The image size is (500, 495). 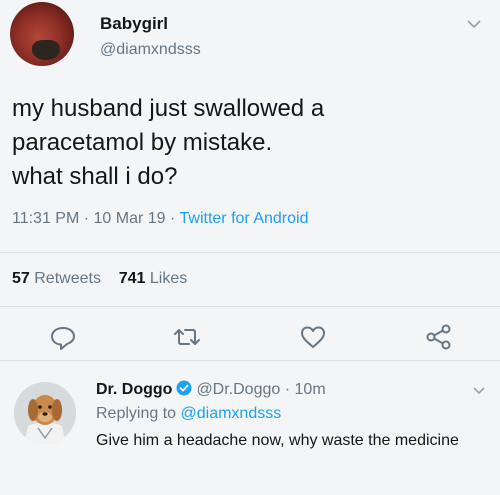 I want to click on likes-stat: 741 Likes, so click(x=153, y=278).